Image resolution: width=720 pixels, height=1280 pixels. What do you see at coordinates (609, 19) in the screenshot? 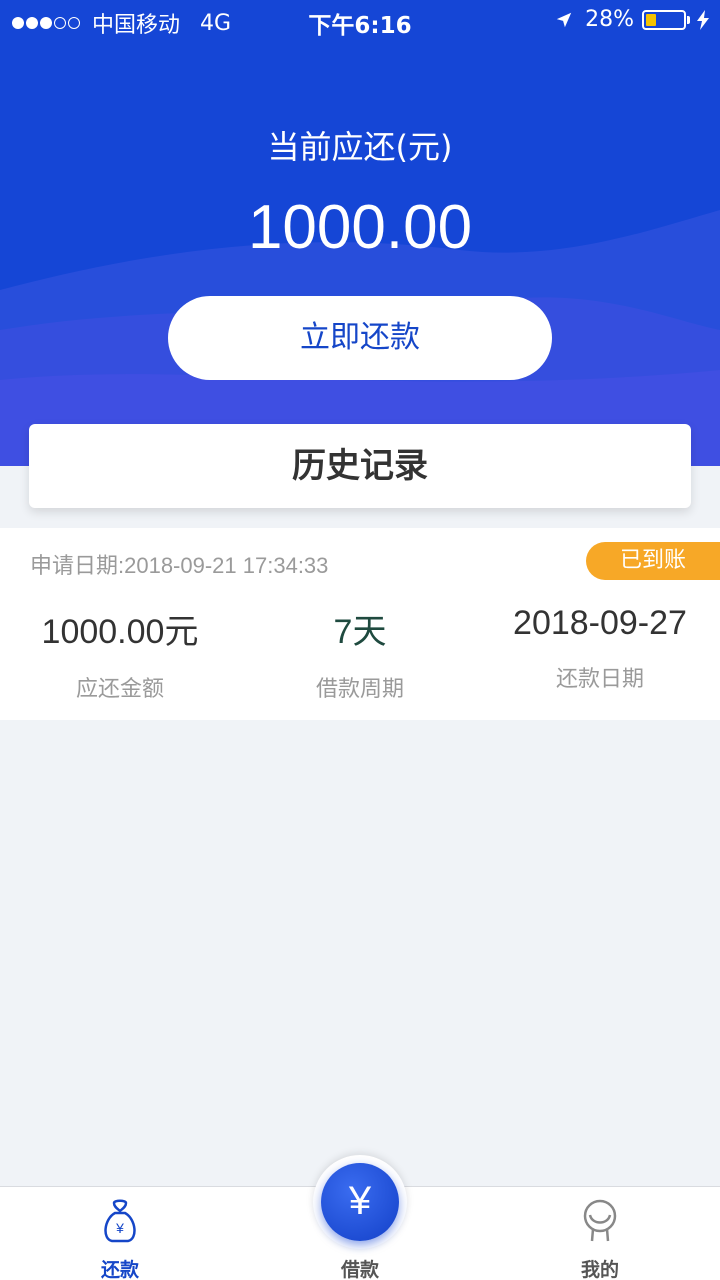
I see `battery-percent: 28%` at bounding box center [609, 19].